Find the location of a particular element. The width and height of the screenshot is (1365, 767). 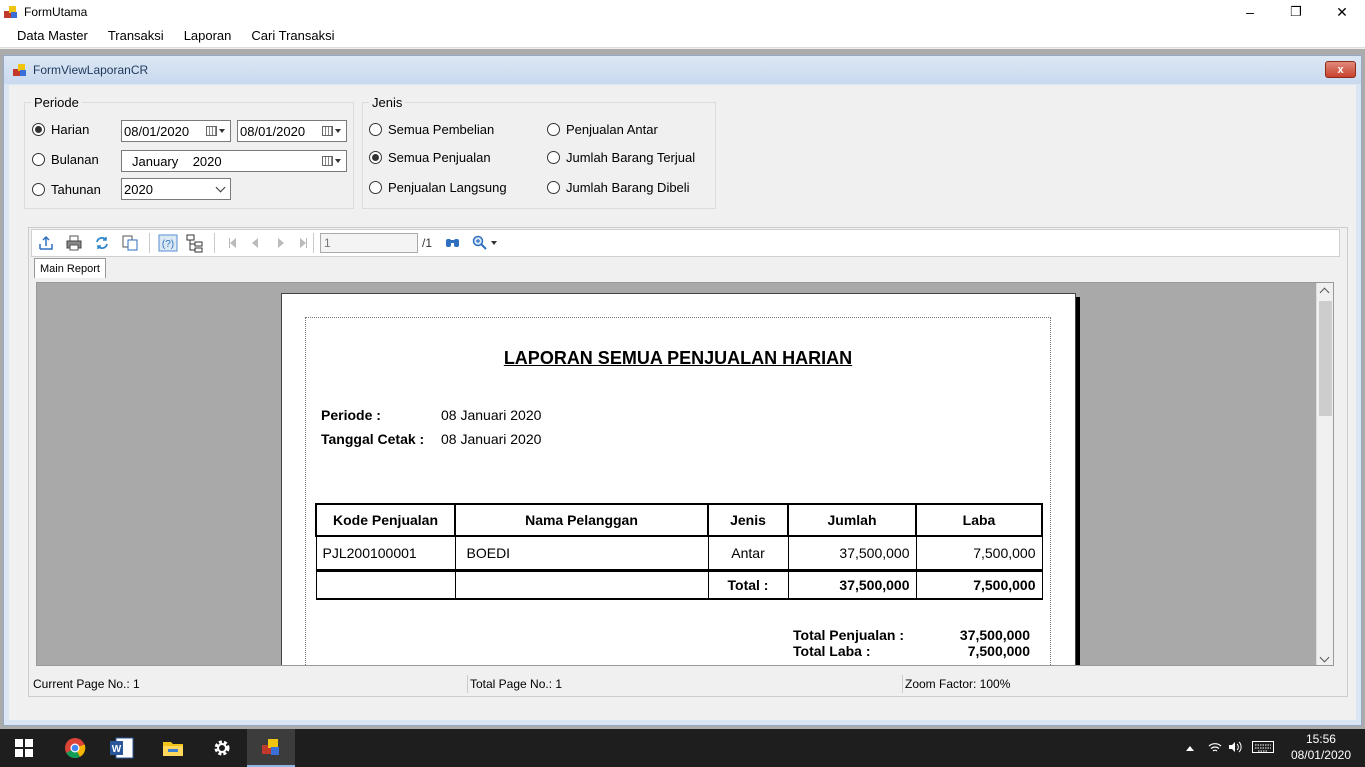

radio-tahunan: Tahunan is located at coordinates (66, 189).